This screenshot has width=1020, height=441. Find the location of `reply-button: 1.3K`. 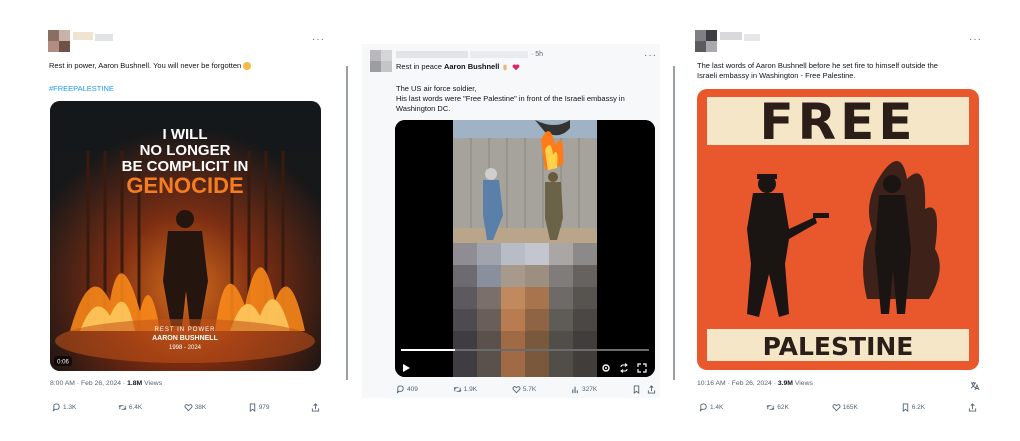

reply-button: 1.3K is located at coordinates (64, 407).